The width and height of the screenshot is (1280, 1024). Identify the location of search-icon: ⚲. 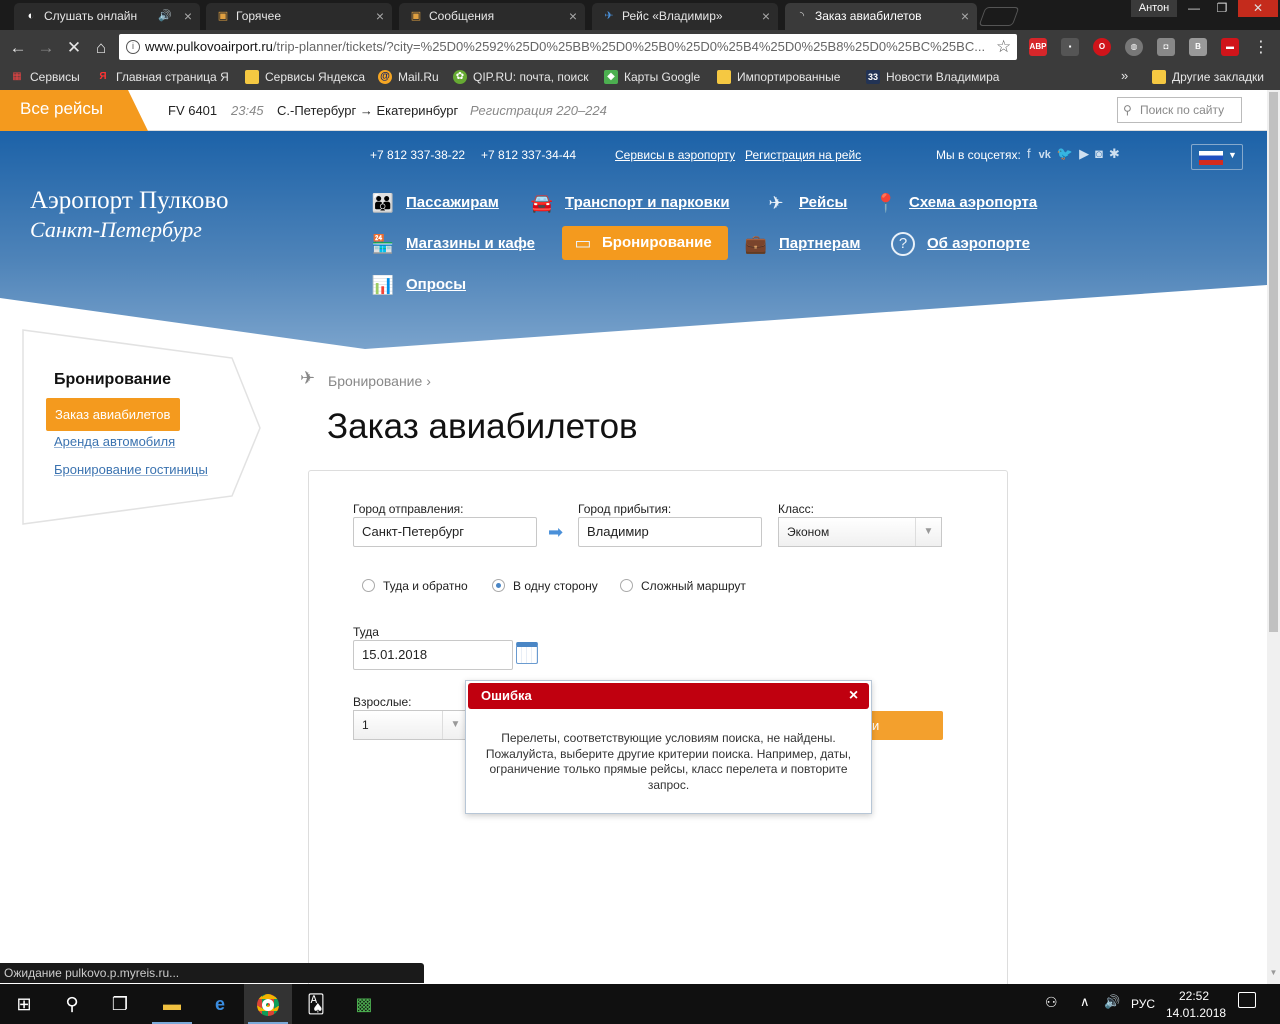
(72, 1004).